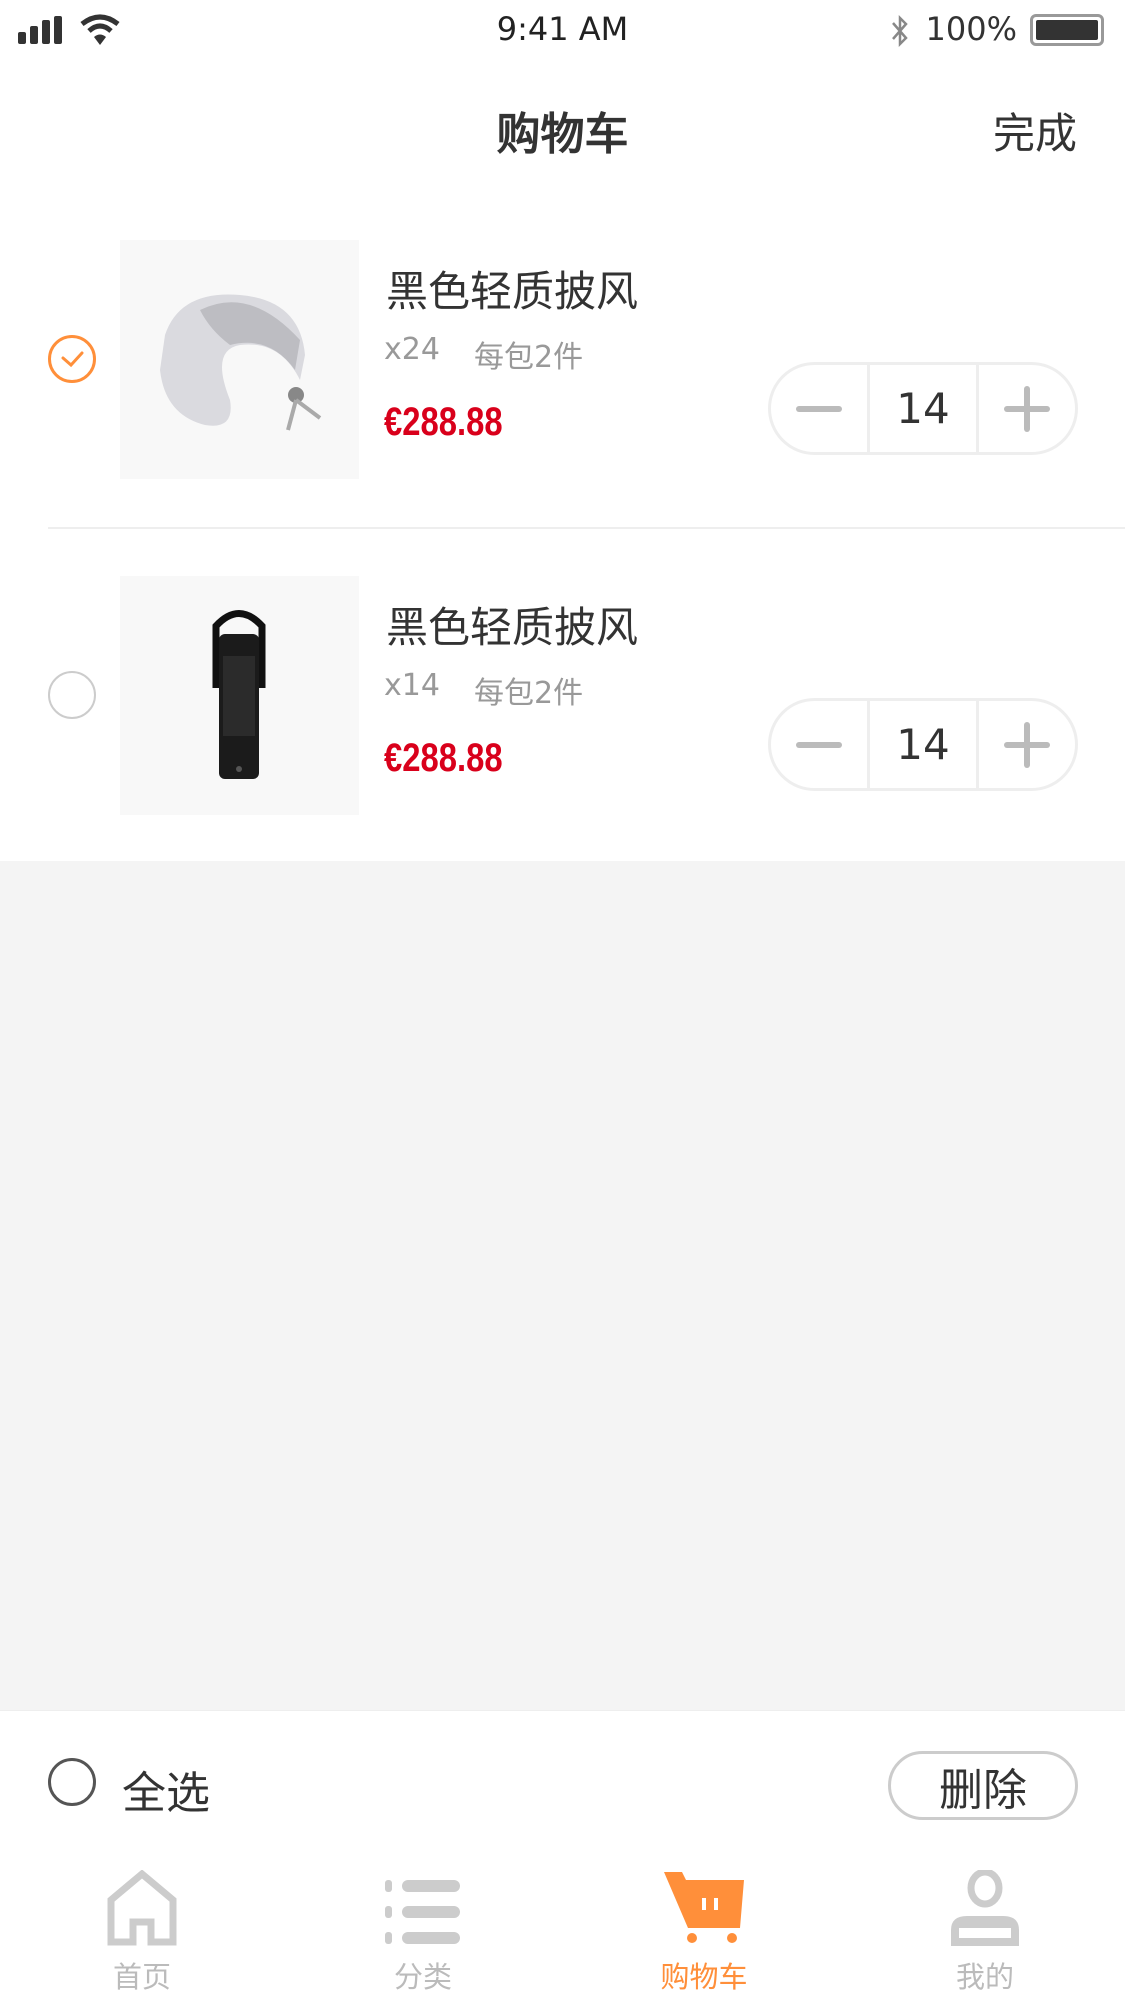 The width and height of the screenshot is (1125, 2001). I want to click on tab-label: 分类, so click(422, 1977).